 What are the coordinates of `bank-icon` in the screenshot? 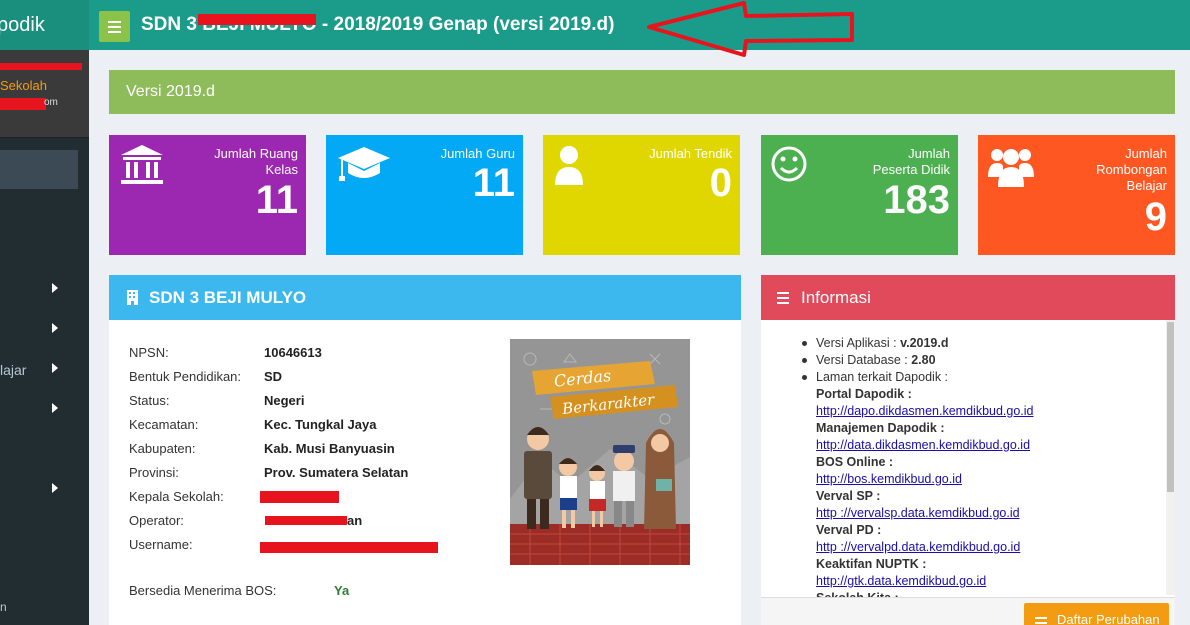 It's located at (142, 164).